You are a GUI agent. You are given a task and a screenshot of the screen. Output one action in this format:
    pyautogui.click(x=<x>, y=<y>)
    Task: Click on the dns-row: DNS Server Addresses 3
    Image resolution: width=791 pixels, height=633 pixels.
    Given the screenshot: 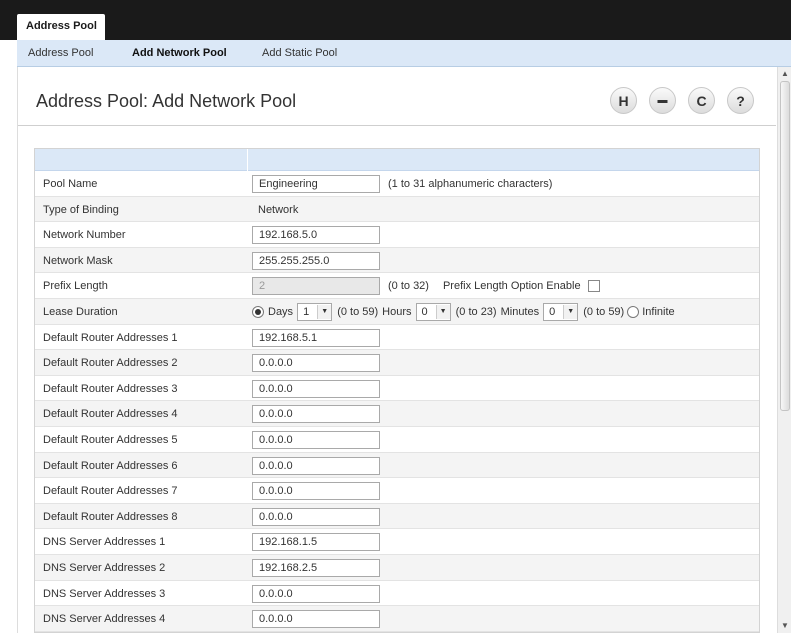 What is the action you would take?
    pyautogui.click(x=397, y=593)
    